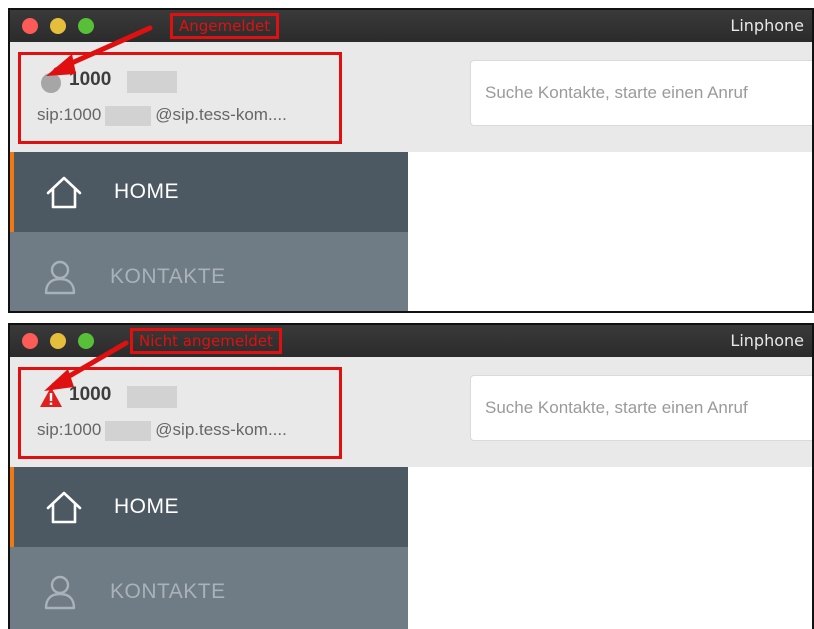 Image resolution: width=814 pixels, height=629 pixels. I want to click on annotation-label: Nicht angemeldet, so click(206, 341).